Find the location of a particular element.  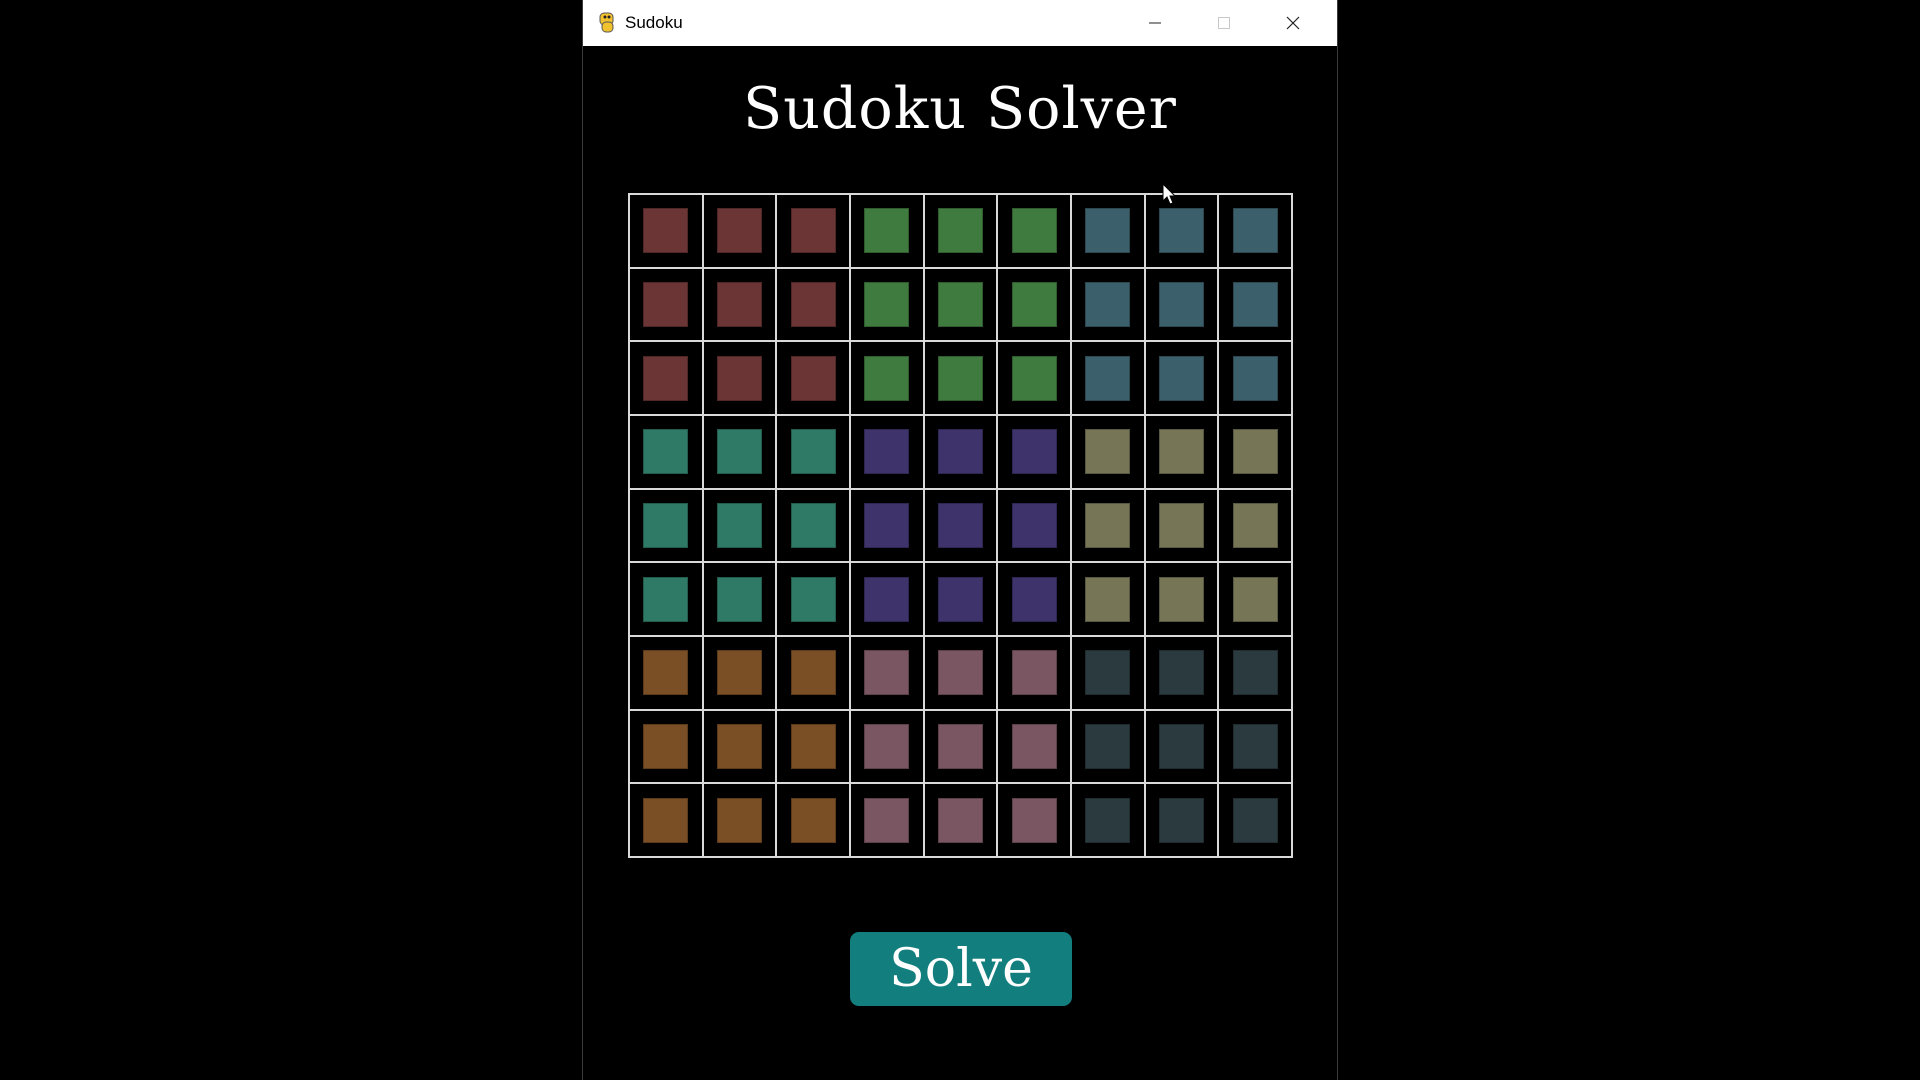

close-button is located at coordinates (1292, 23).